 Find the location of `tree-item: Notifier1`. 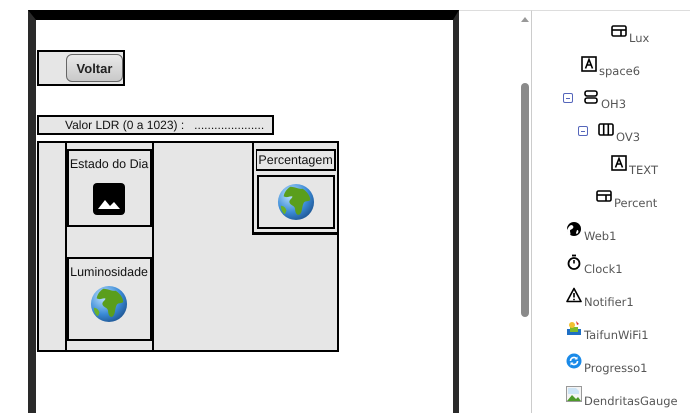

tree-item: Notifier1 is located at coordinates (609, 302).